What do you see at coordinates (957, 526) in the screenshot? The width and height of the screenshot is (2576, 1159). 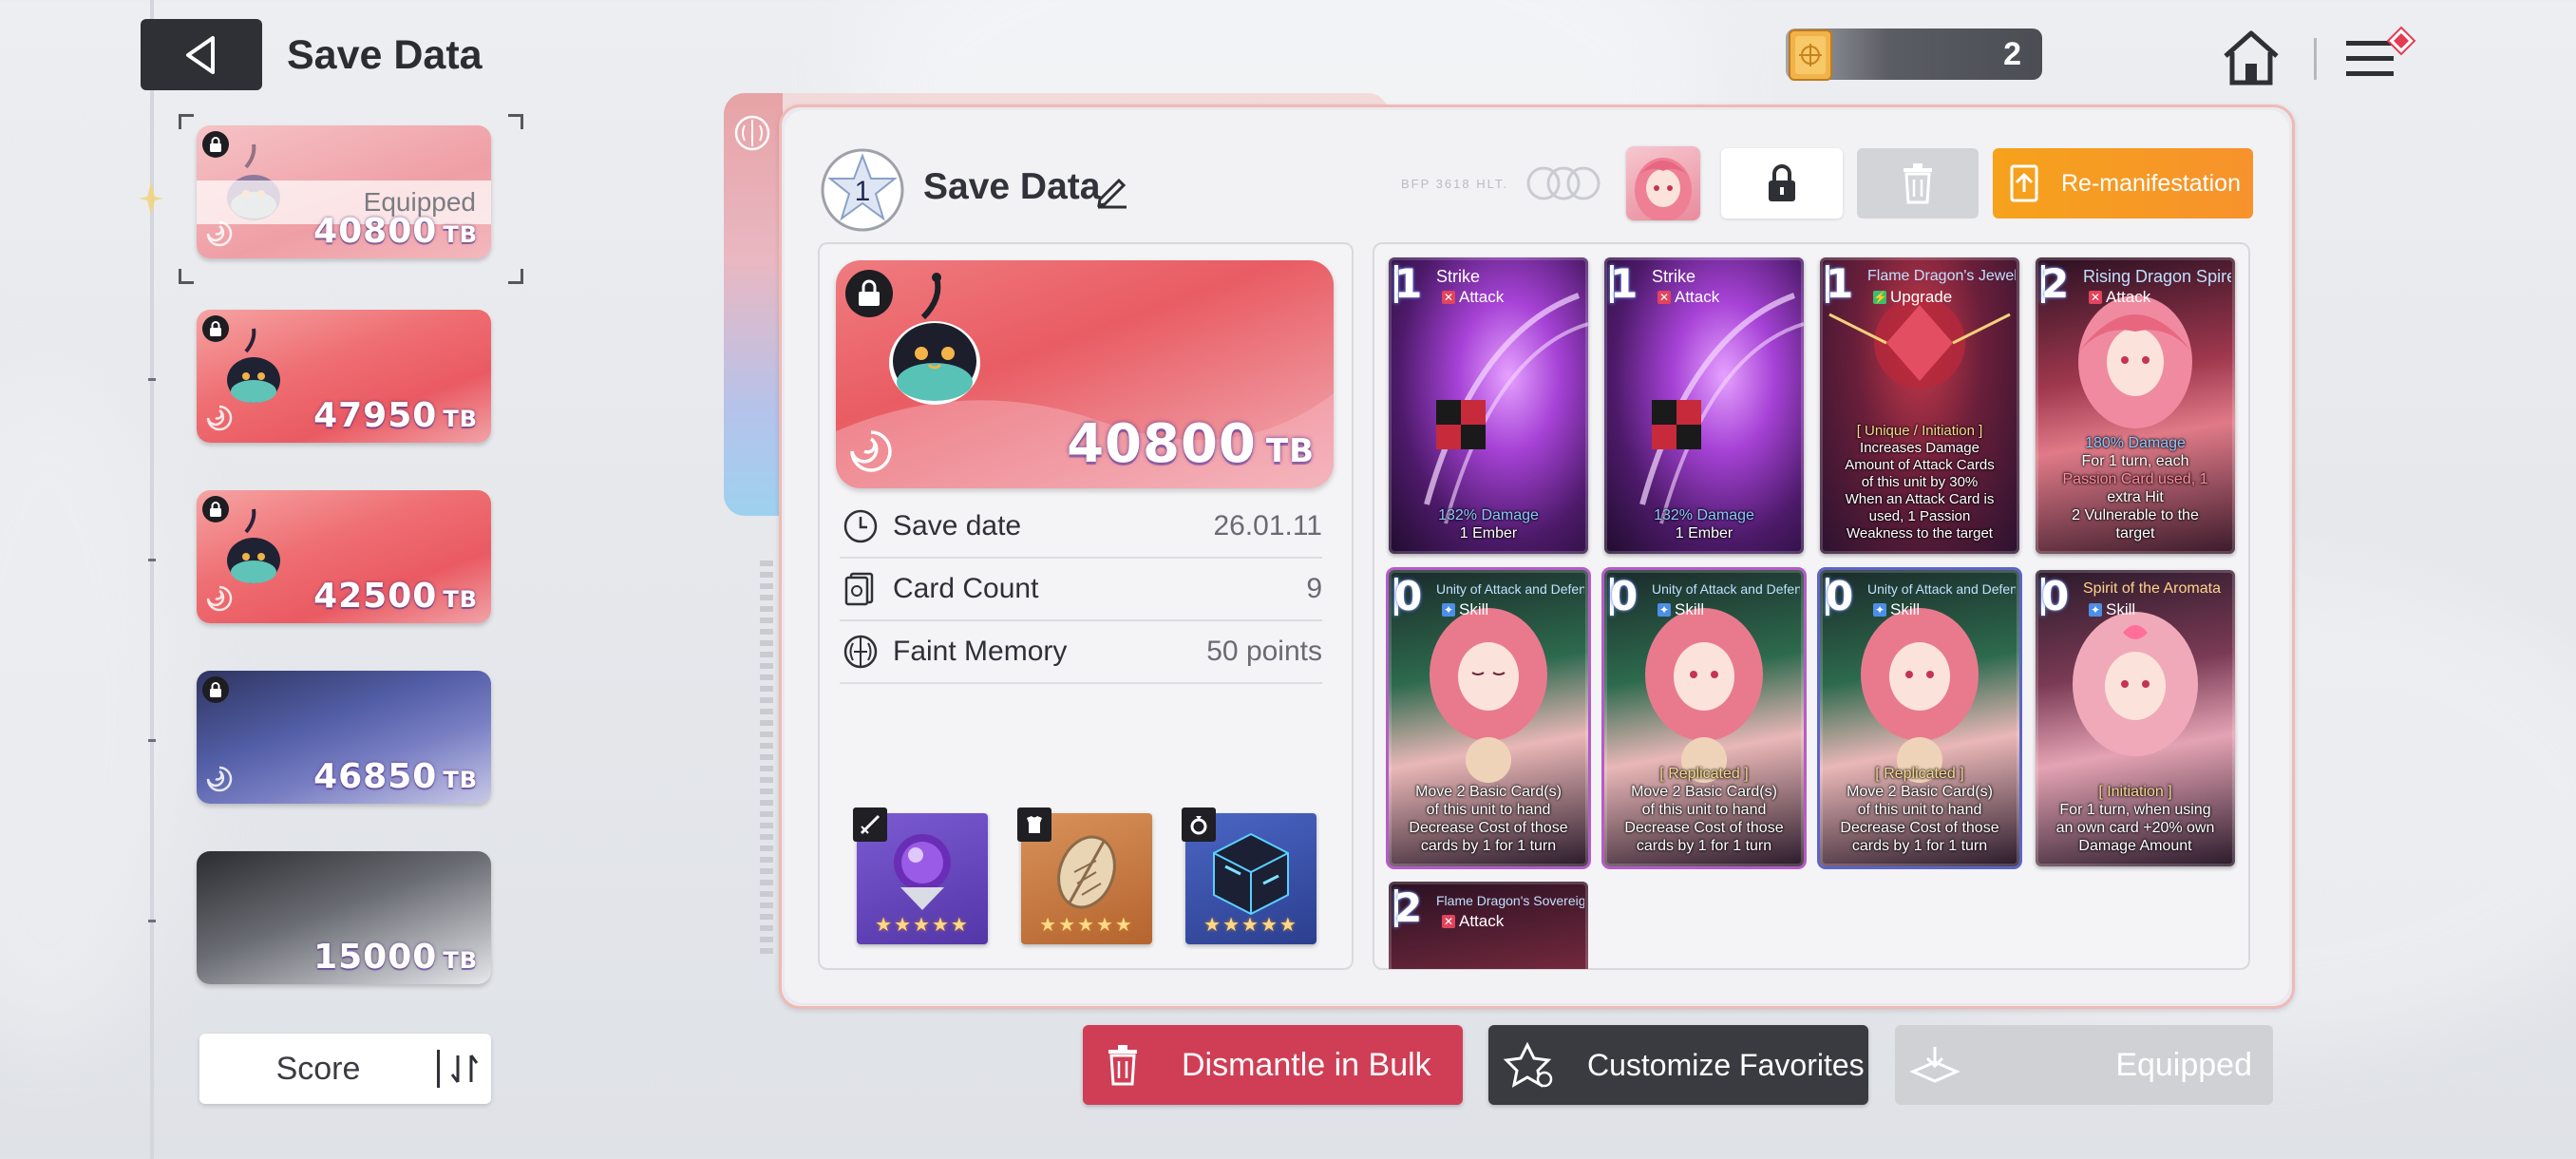 I see `info-key: Save date` at bounding box center [957, 526].